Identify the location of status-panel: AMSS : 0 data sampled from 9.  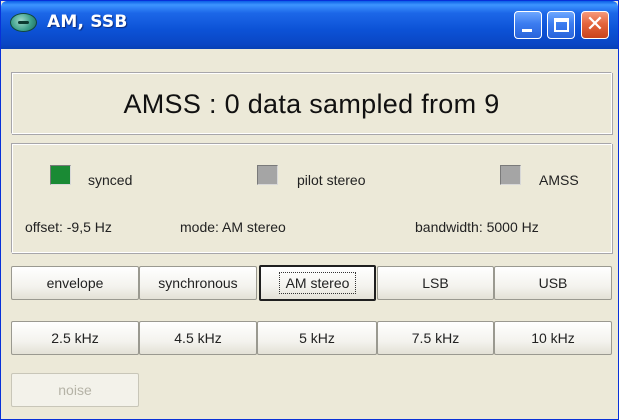
(311, 103).